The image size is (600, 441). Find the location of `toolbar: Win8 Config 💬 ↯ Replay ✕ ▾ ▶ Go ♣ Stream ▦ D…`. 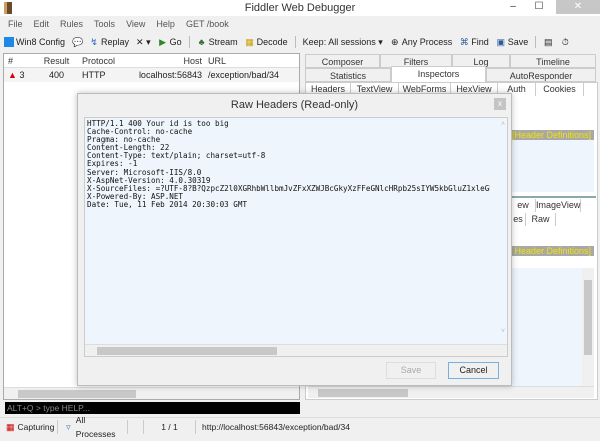

toolbar: Win8 Config 💬 ↯ Replay ✕ ▾ ▶ Go ♣ Stream ▦ D… is located at coordinates (300, 42).